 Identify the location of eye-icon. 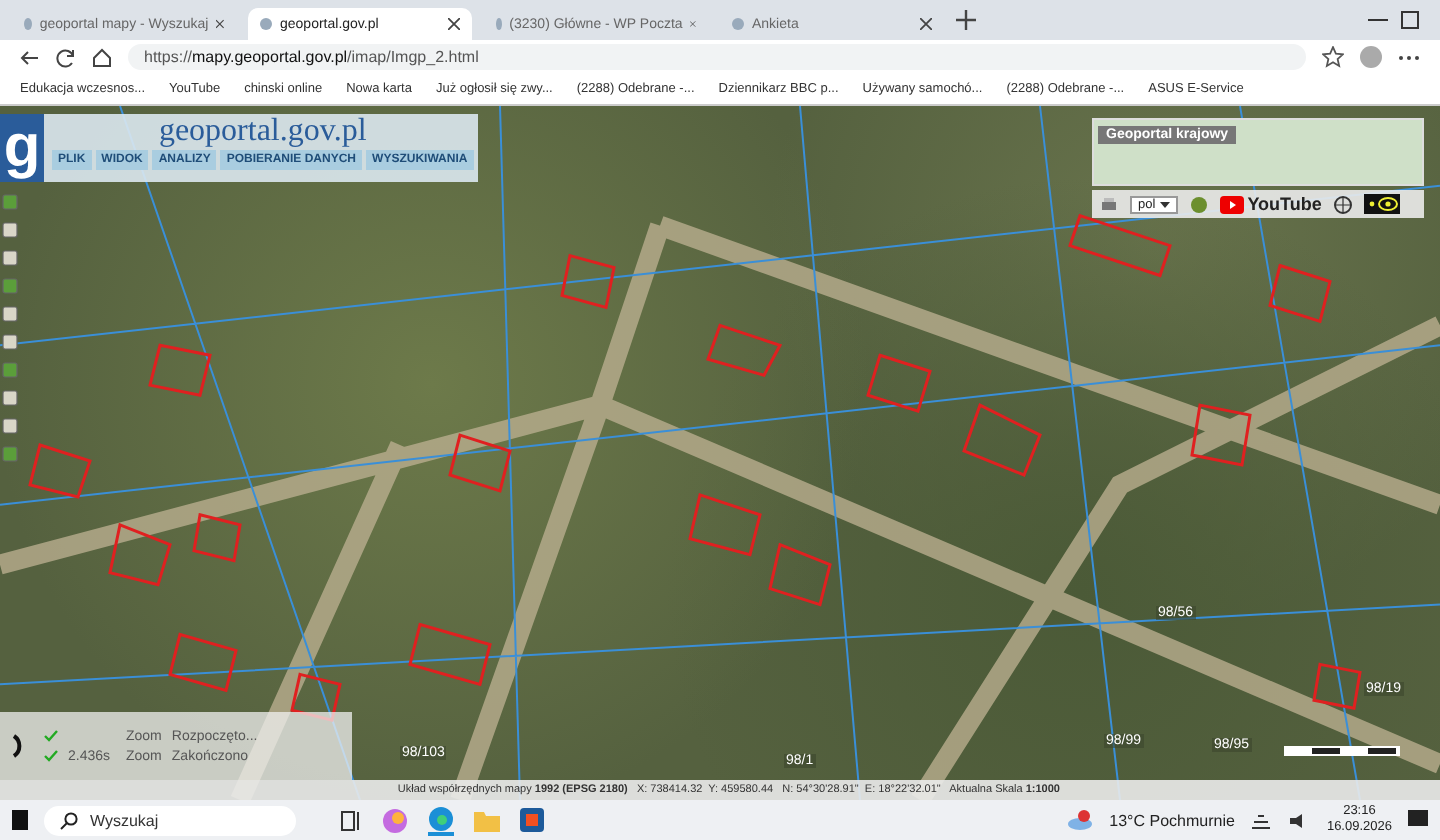
(1381, 204).